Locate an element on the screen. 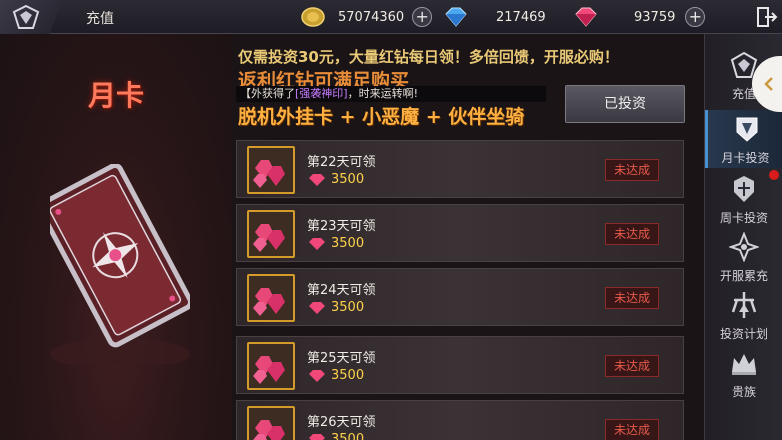  chevron-left-icon is located at coordinates (768, 84).